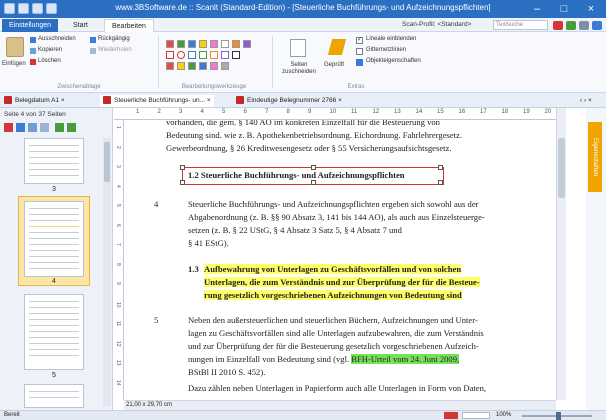 Image resolution: width=606 pixels, height=420 pixels. Describe the element at coordinates (298, 48) in the screenshot. I see `crop-pages-icon` at that location.